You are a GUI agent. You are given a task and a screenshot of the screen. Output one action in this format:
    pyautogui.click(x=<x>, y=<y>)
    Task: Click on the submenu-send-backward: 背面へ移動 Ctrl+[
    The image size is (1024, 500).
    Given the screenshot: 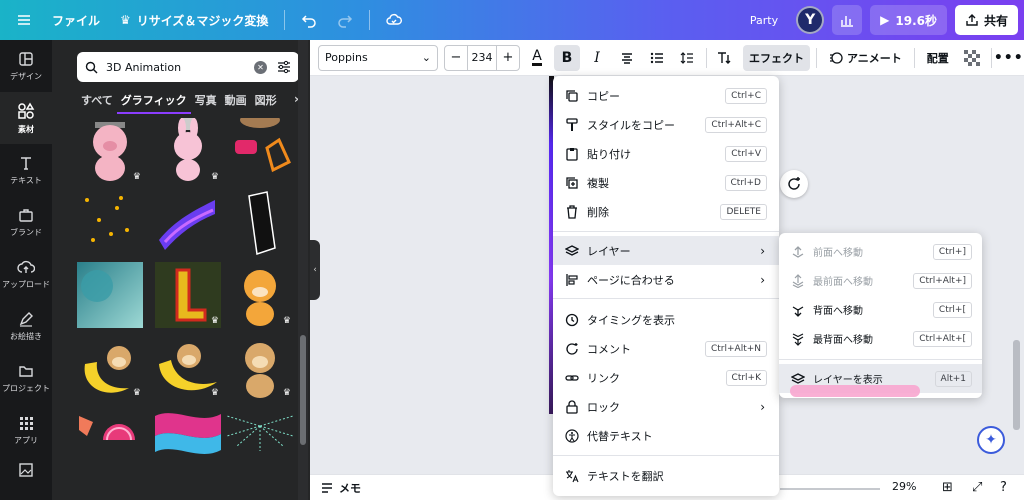 What is the action you would take?
    pyautogui.click(x=880, y=309)
    